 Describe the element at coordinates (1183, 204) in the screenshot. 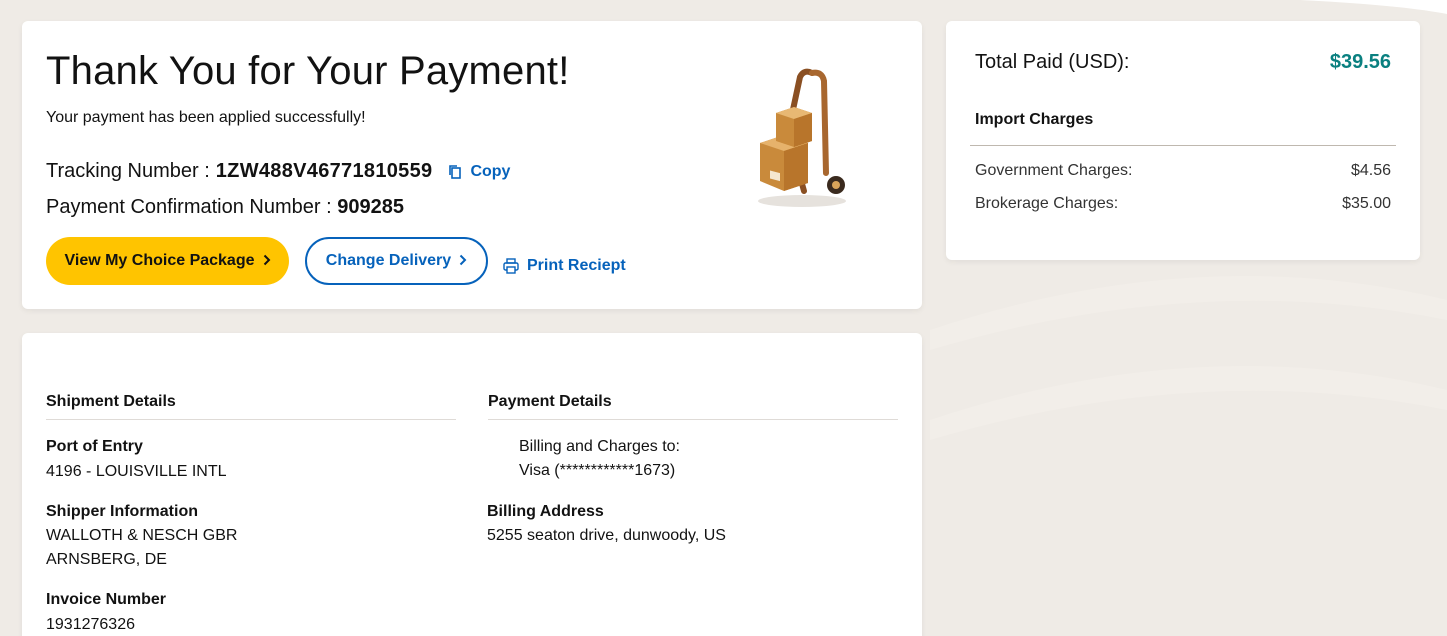

I see `charge-line: Brokerage Charges: $35.00` at that location.